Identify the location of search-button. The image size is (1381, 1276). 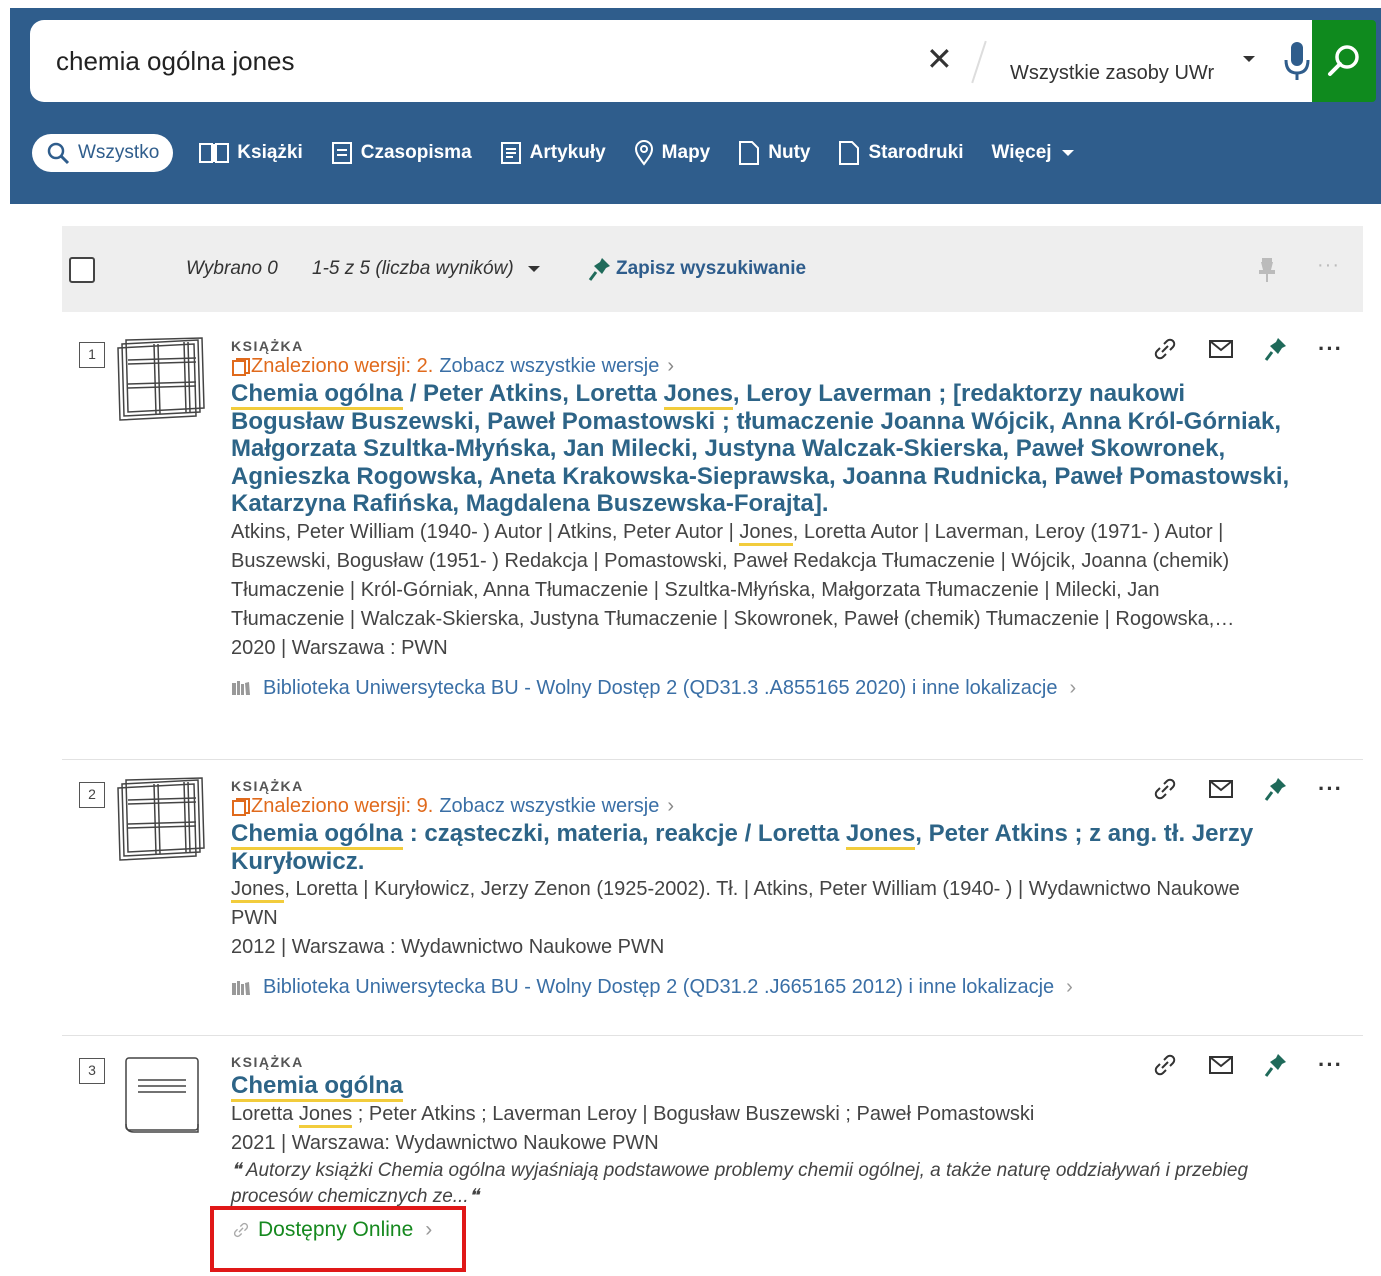
(1344, 61).